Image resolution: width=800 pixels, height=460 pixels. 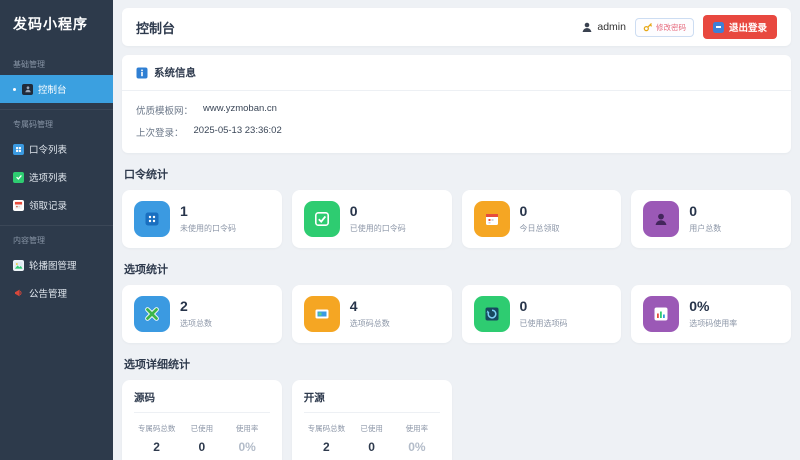 What do you see at coordinates (377, 229) in the screenshot?
I see `stat-label: 已使用的口令码` at bounding box center [377, 229].